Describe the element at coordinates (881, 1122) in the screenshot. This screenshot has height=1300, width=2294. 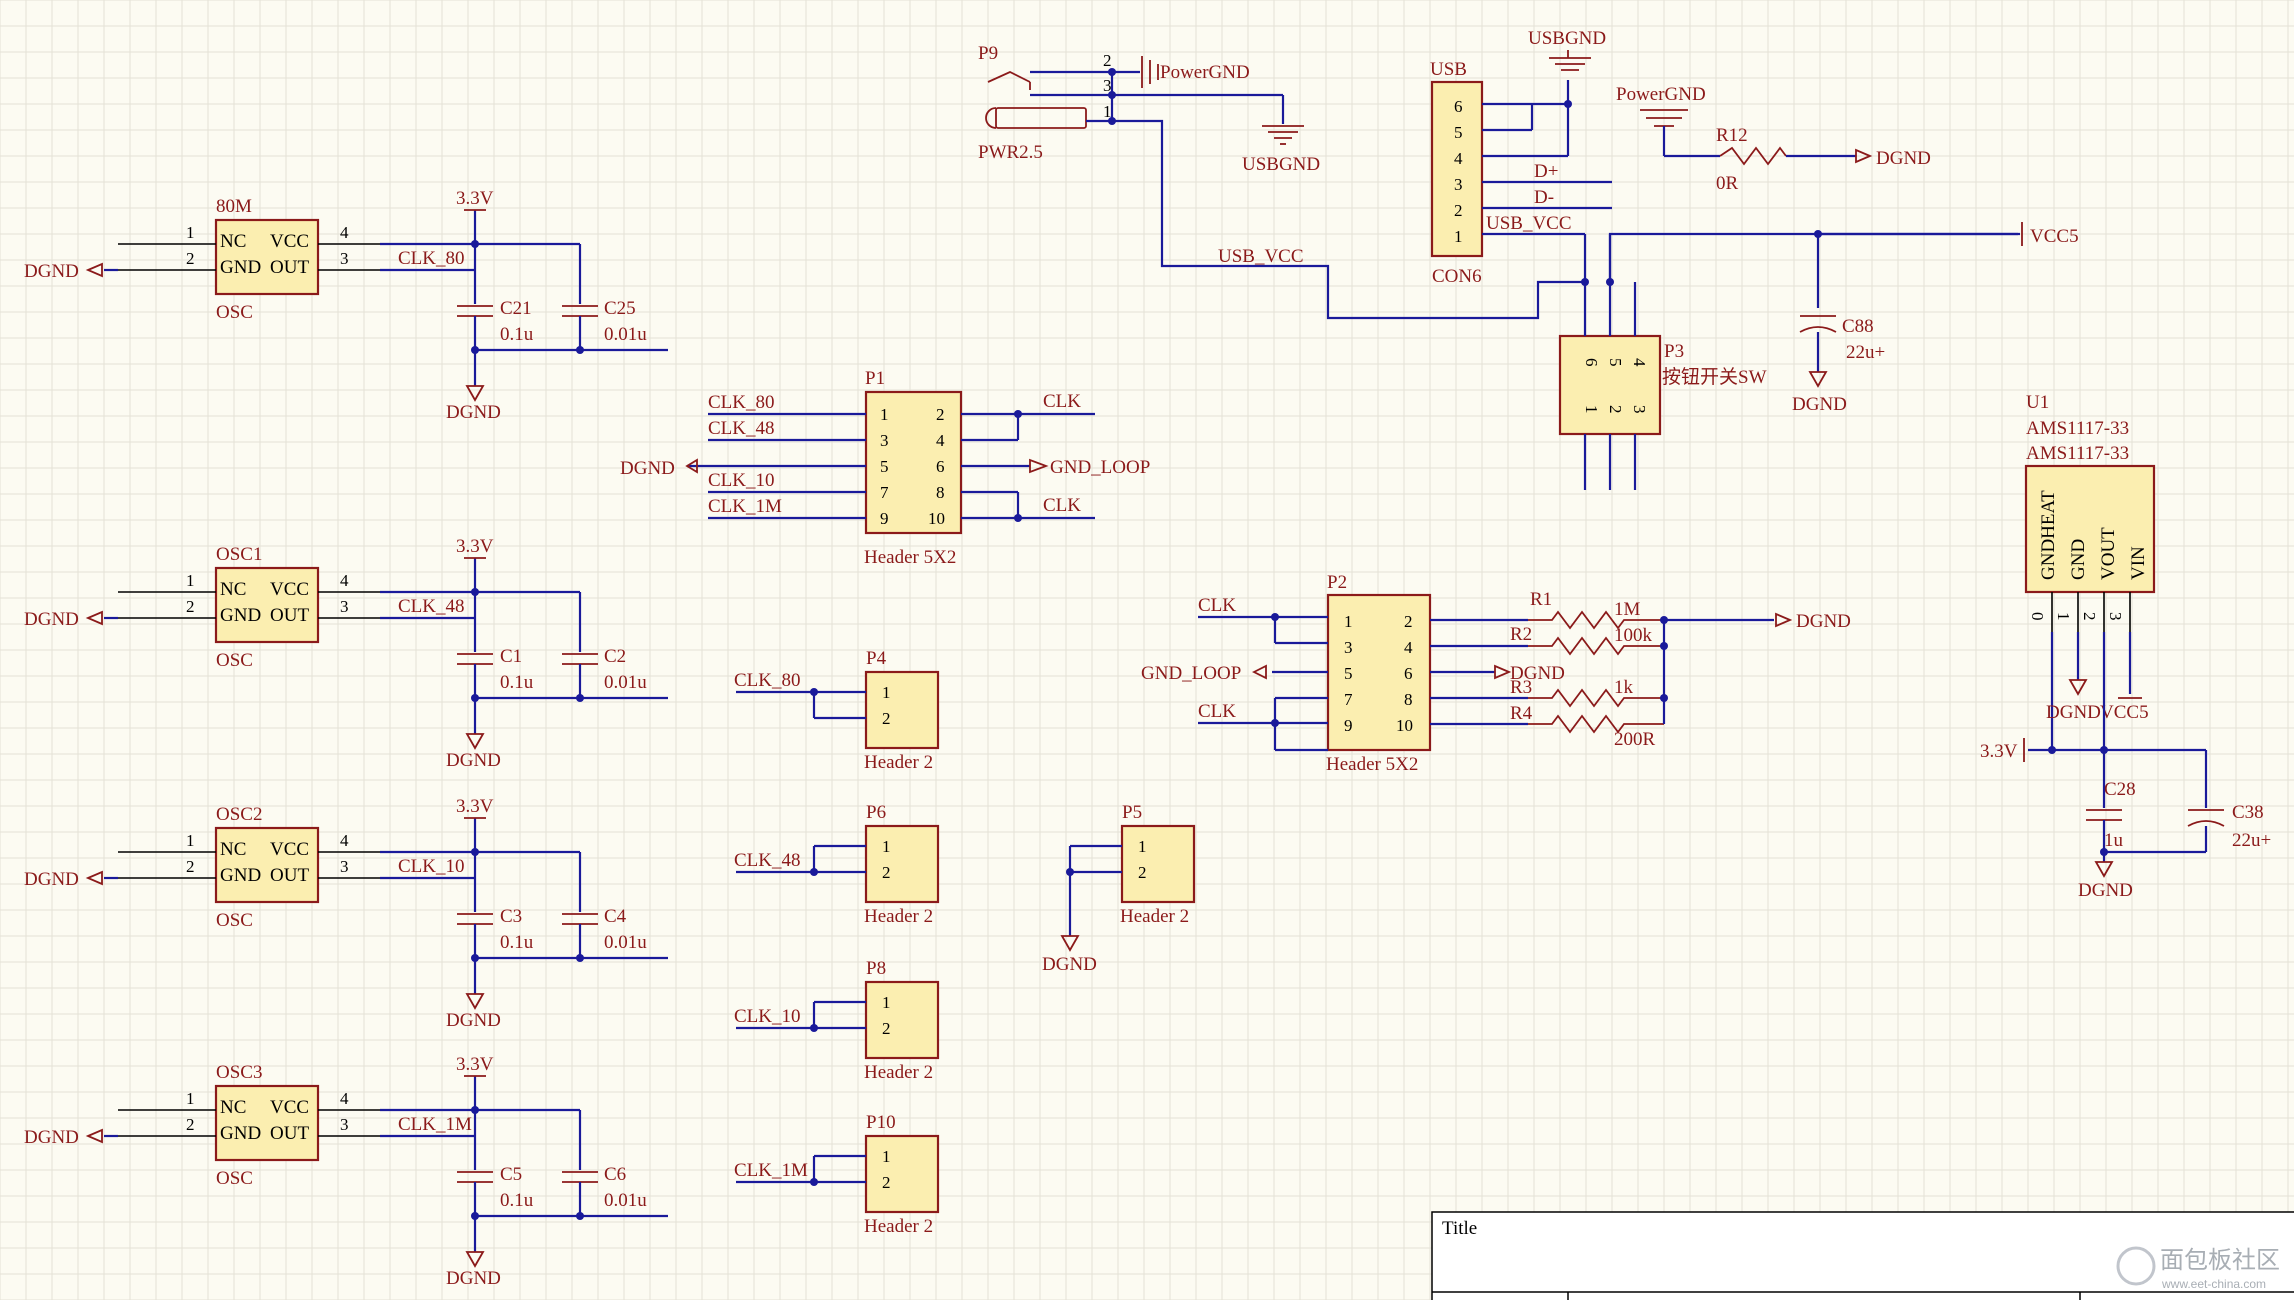
I see `header2-designator: P10` at that location.